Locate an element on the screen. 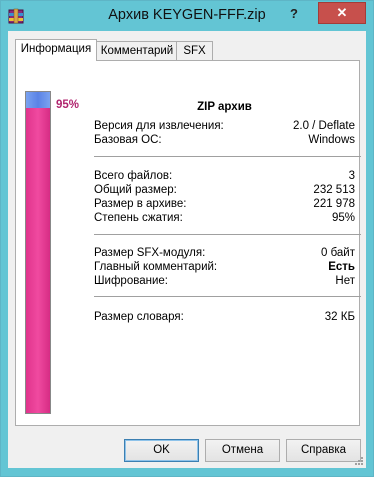  ok-button: OK is located at coordinates (161, 450).